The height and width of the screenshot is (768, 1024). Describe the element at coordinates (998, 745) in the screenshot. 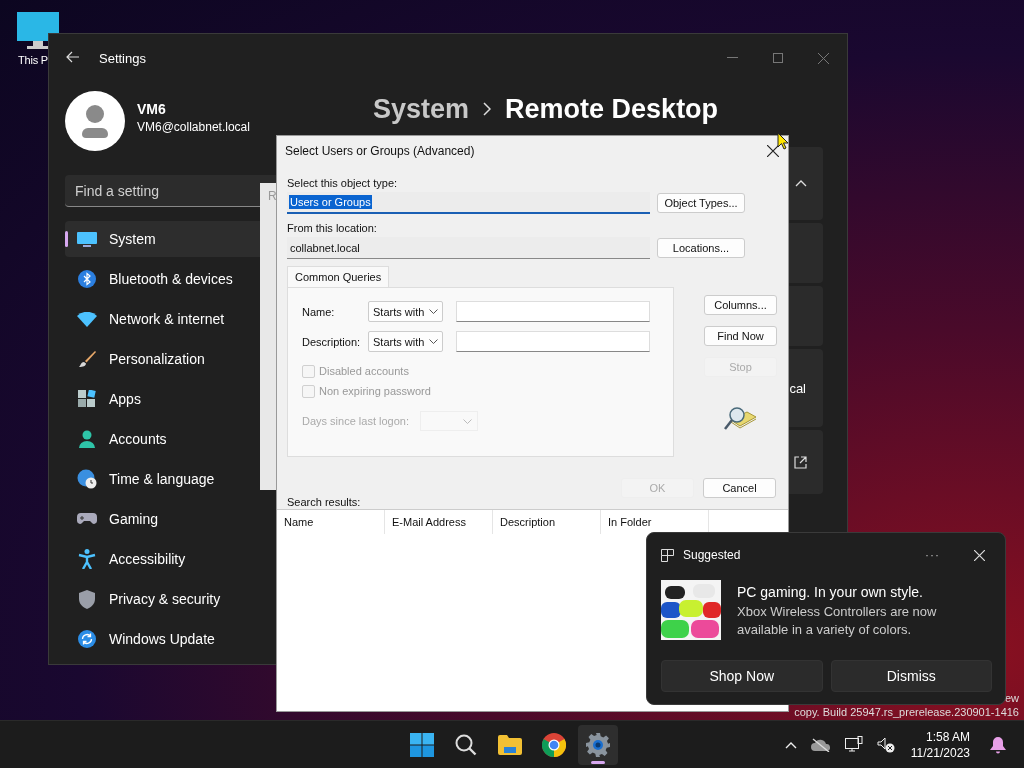

I see `bell-icon` at that location.